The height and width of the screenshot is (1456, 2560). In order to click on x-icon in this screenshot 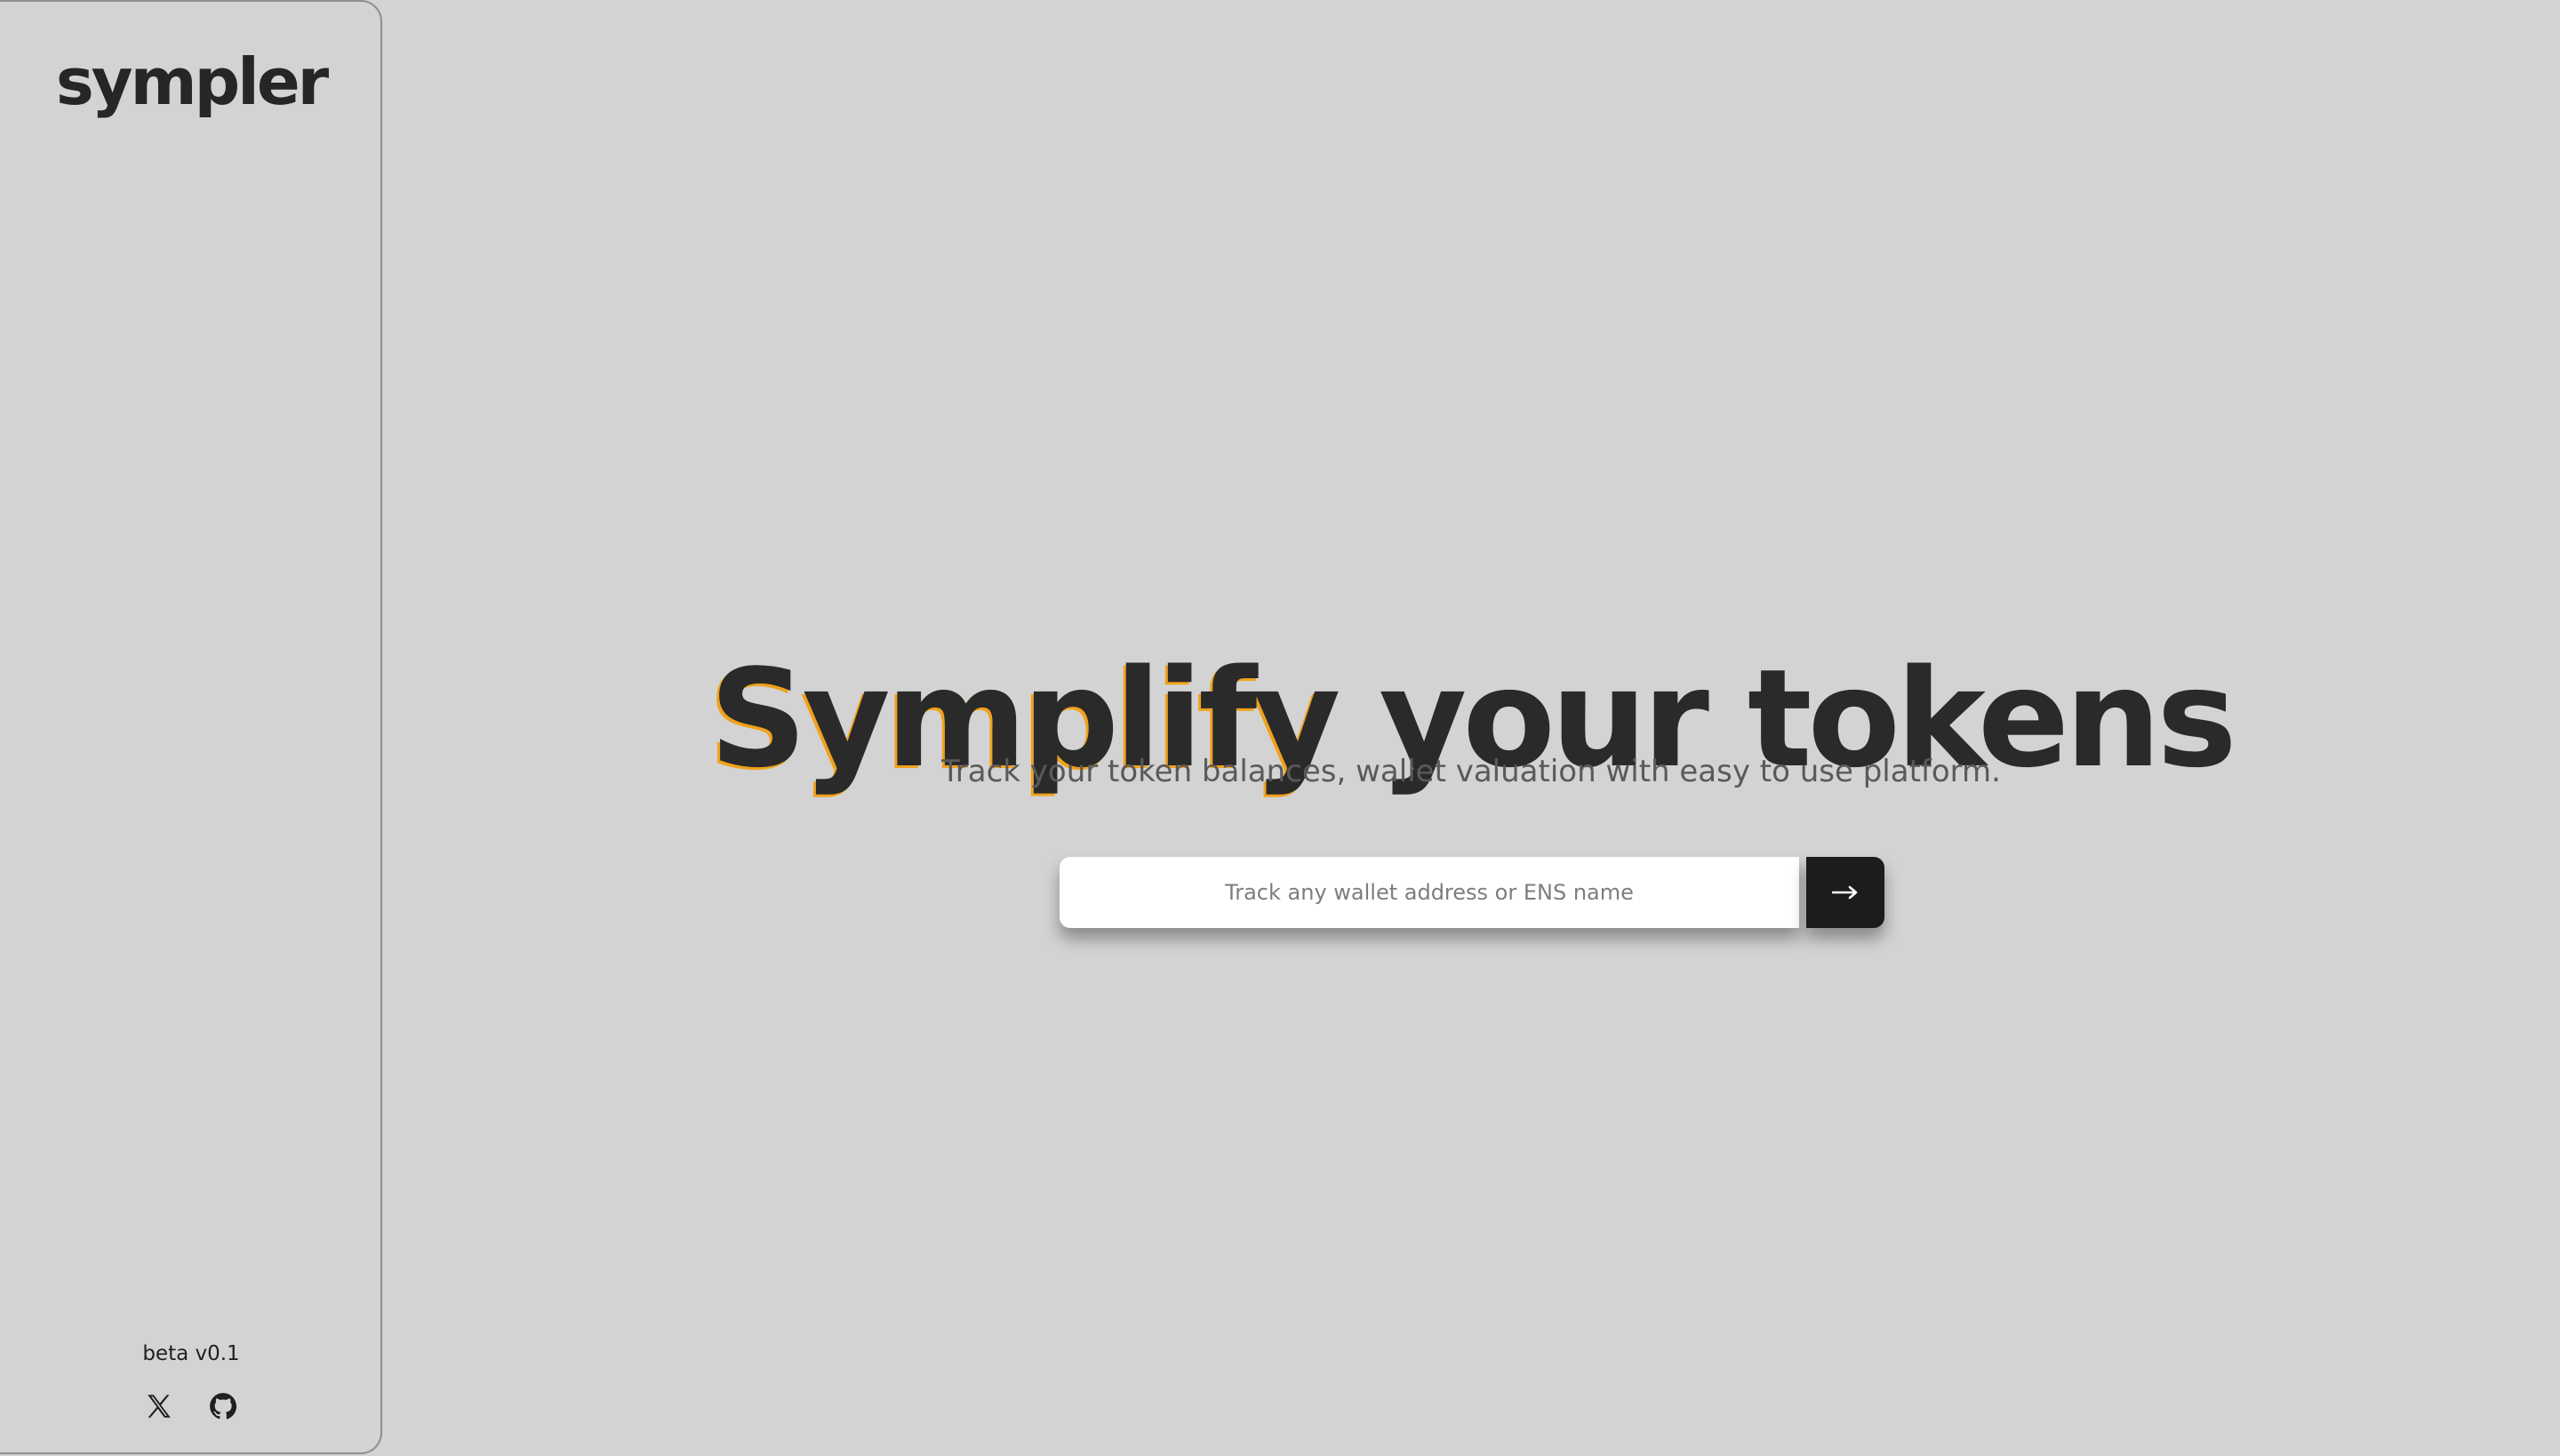, I will do `click(159, 1406)`.